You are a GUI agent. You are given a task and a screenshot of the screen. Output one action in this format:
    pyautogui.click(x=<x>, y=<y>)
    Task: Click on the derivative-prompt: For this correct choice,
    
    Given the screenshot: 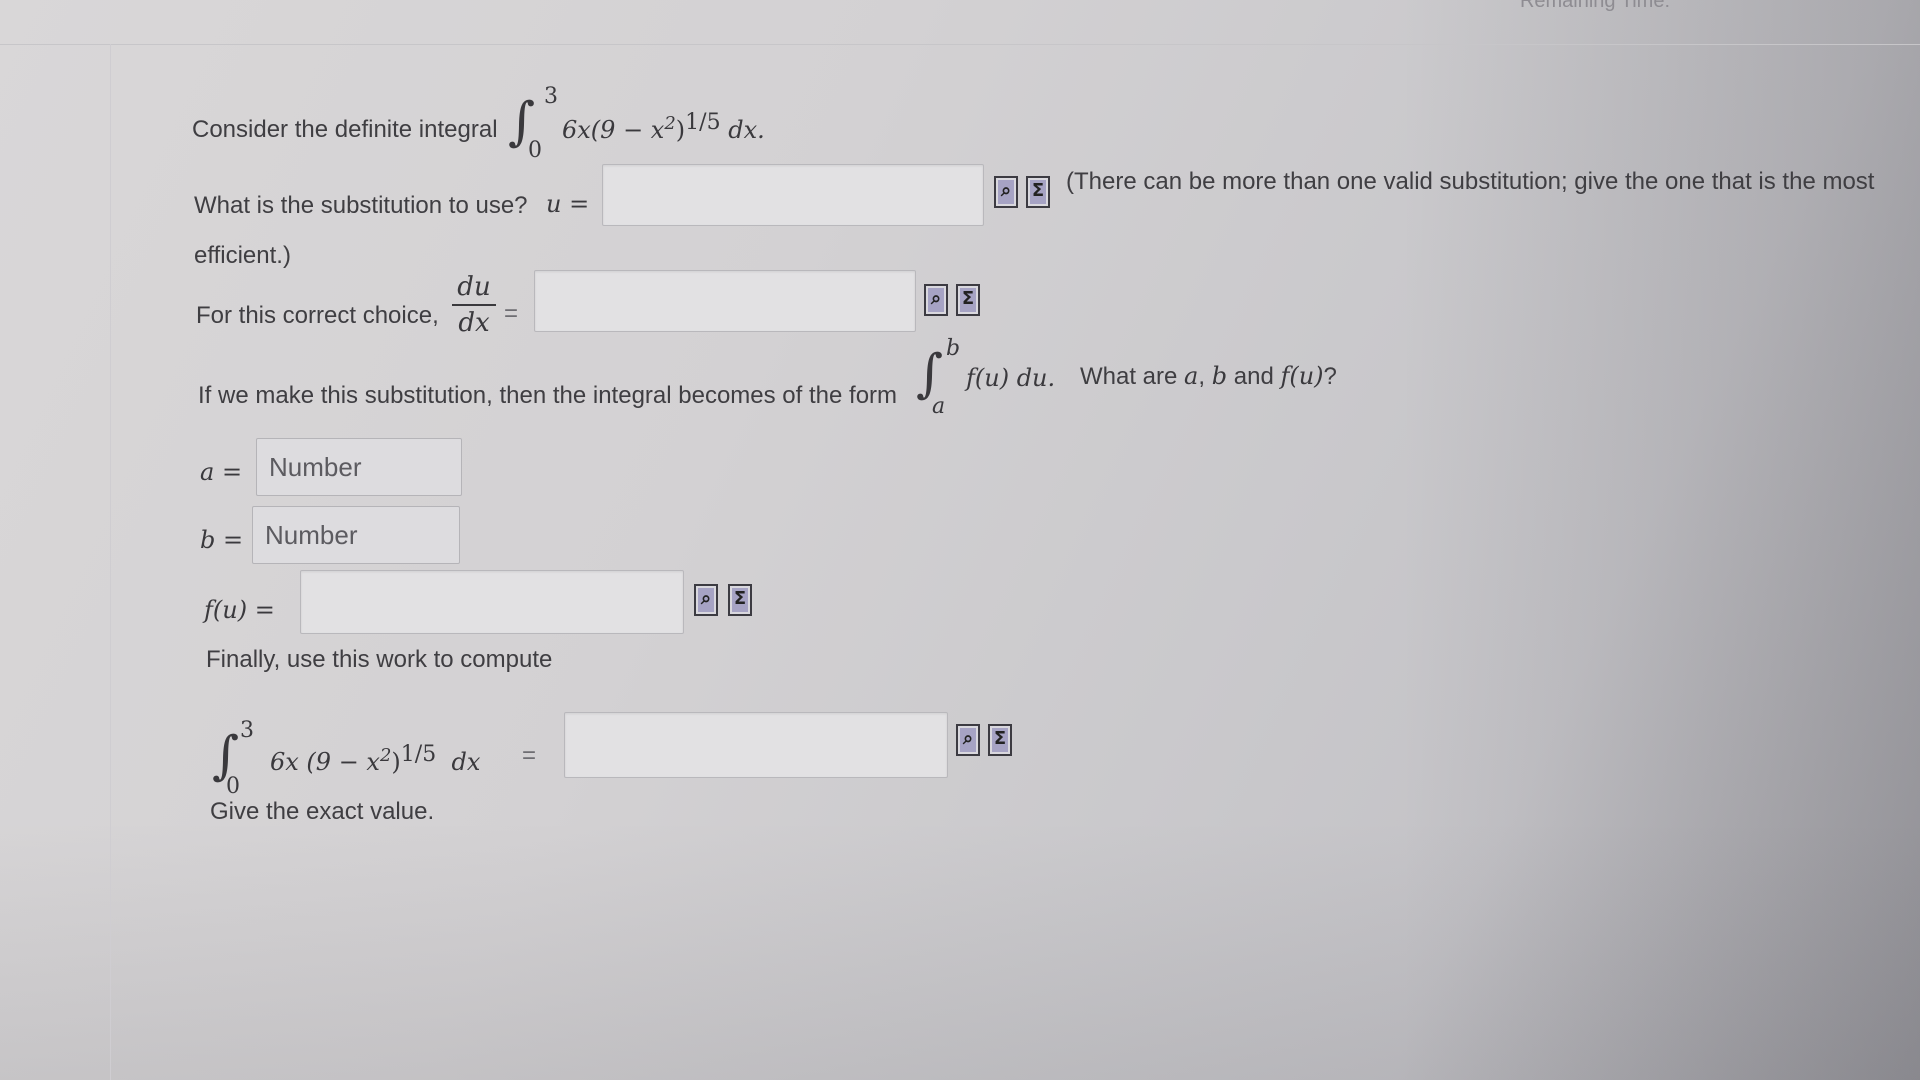 What is the action you would take?
    pyautogui.click(x=317, y=315)
    